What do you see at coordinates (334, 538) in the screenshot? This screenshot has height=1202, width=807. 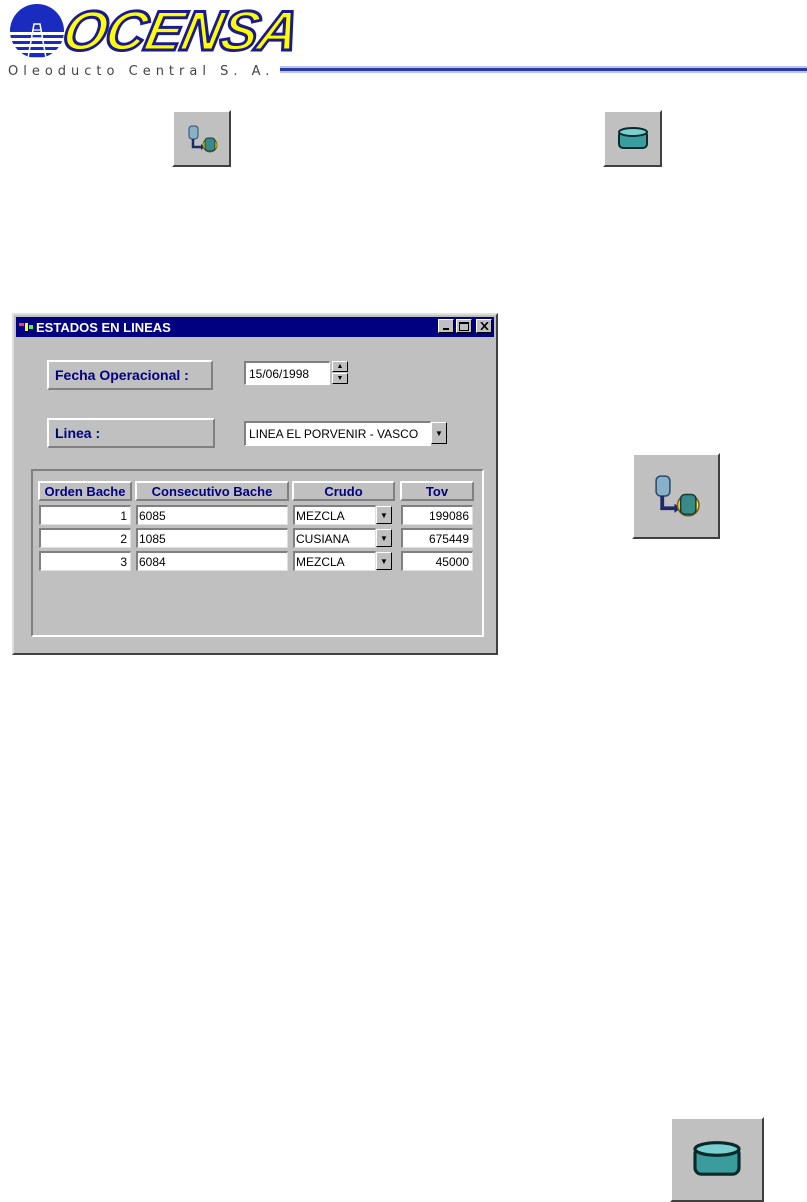 I see `cell-crudo: CUSIANA` at bounding box center [334, 538].